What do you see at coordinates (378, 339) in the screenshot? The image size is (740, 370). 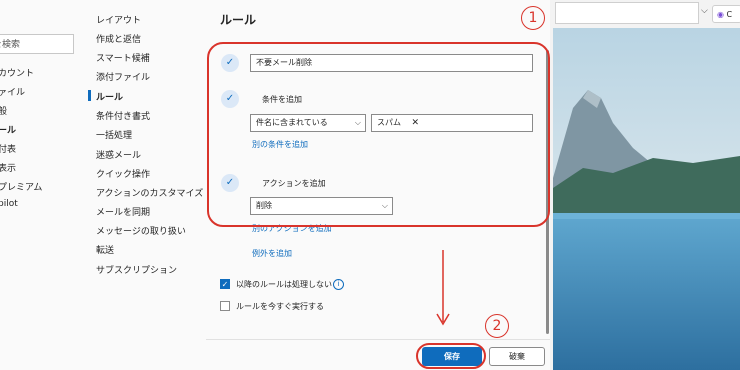 I see `footer-divider` at bounding box center [378, 339].